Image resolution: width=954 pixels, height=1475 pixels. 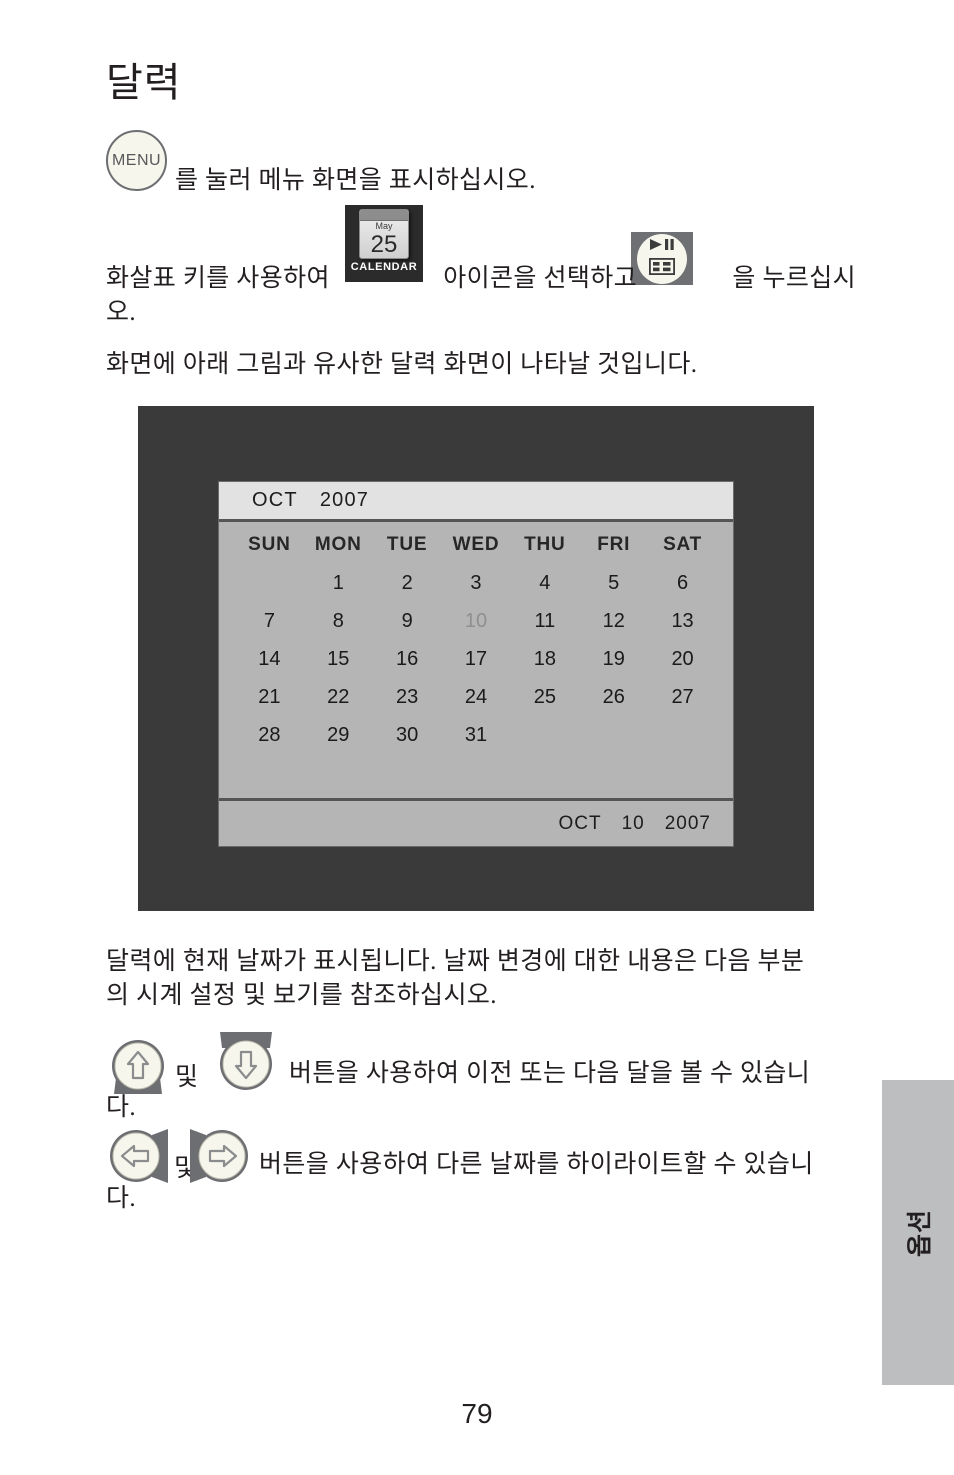 I want to click on calendar-cell-day-10: 10, so click(x=476, y=621).